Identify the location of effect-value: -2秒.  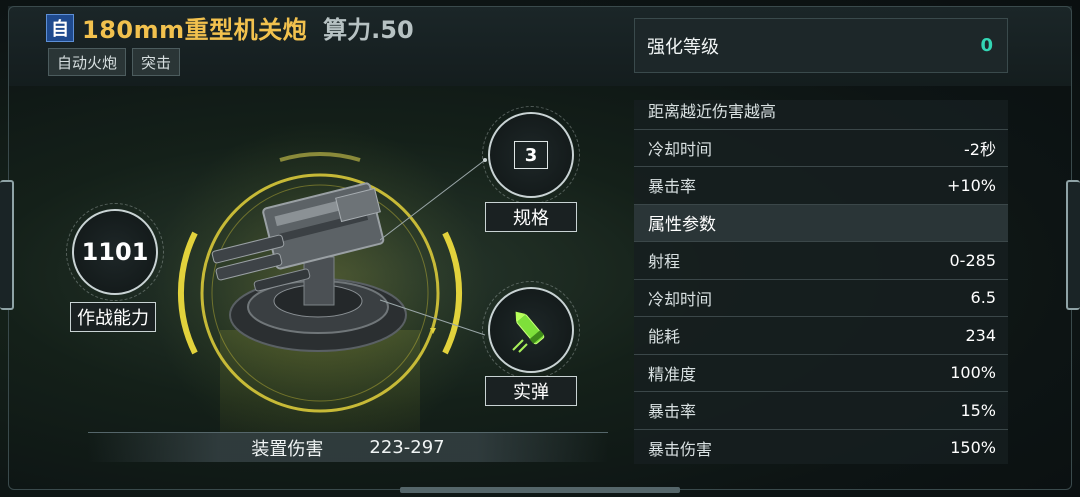
(980, 149).